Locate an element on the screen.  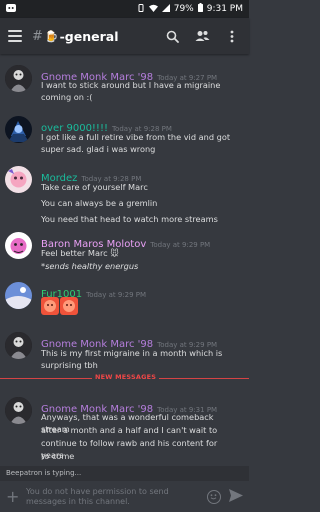
message-text: You need that head to watch more streams is located at coordinates (129, 219).